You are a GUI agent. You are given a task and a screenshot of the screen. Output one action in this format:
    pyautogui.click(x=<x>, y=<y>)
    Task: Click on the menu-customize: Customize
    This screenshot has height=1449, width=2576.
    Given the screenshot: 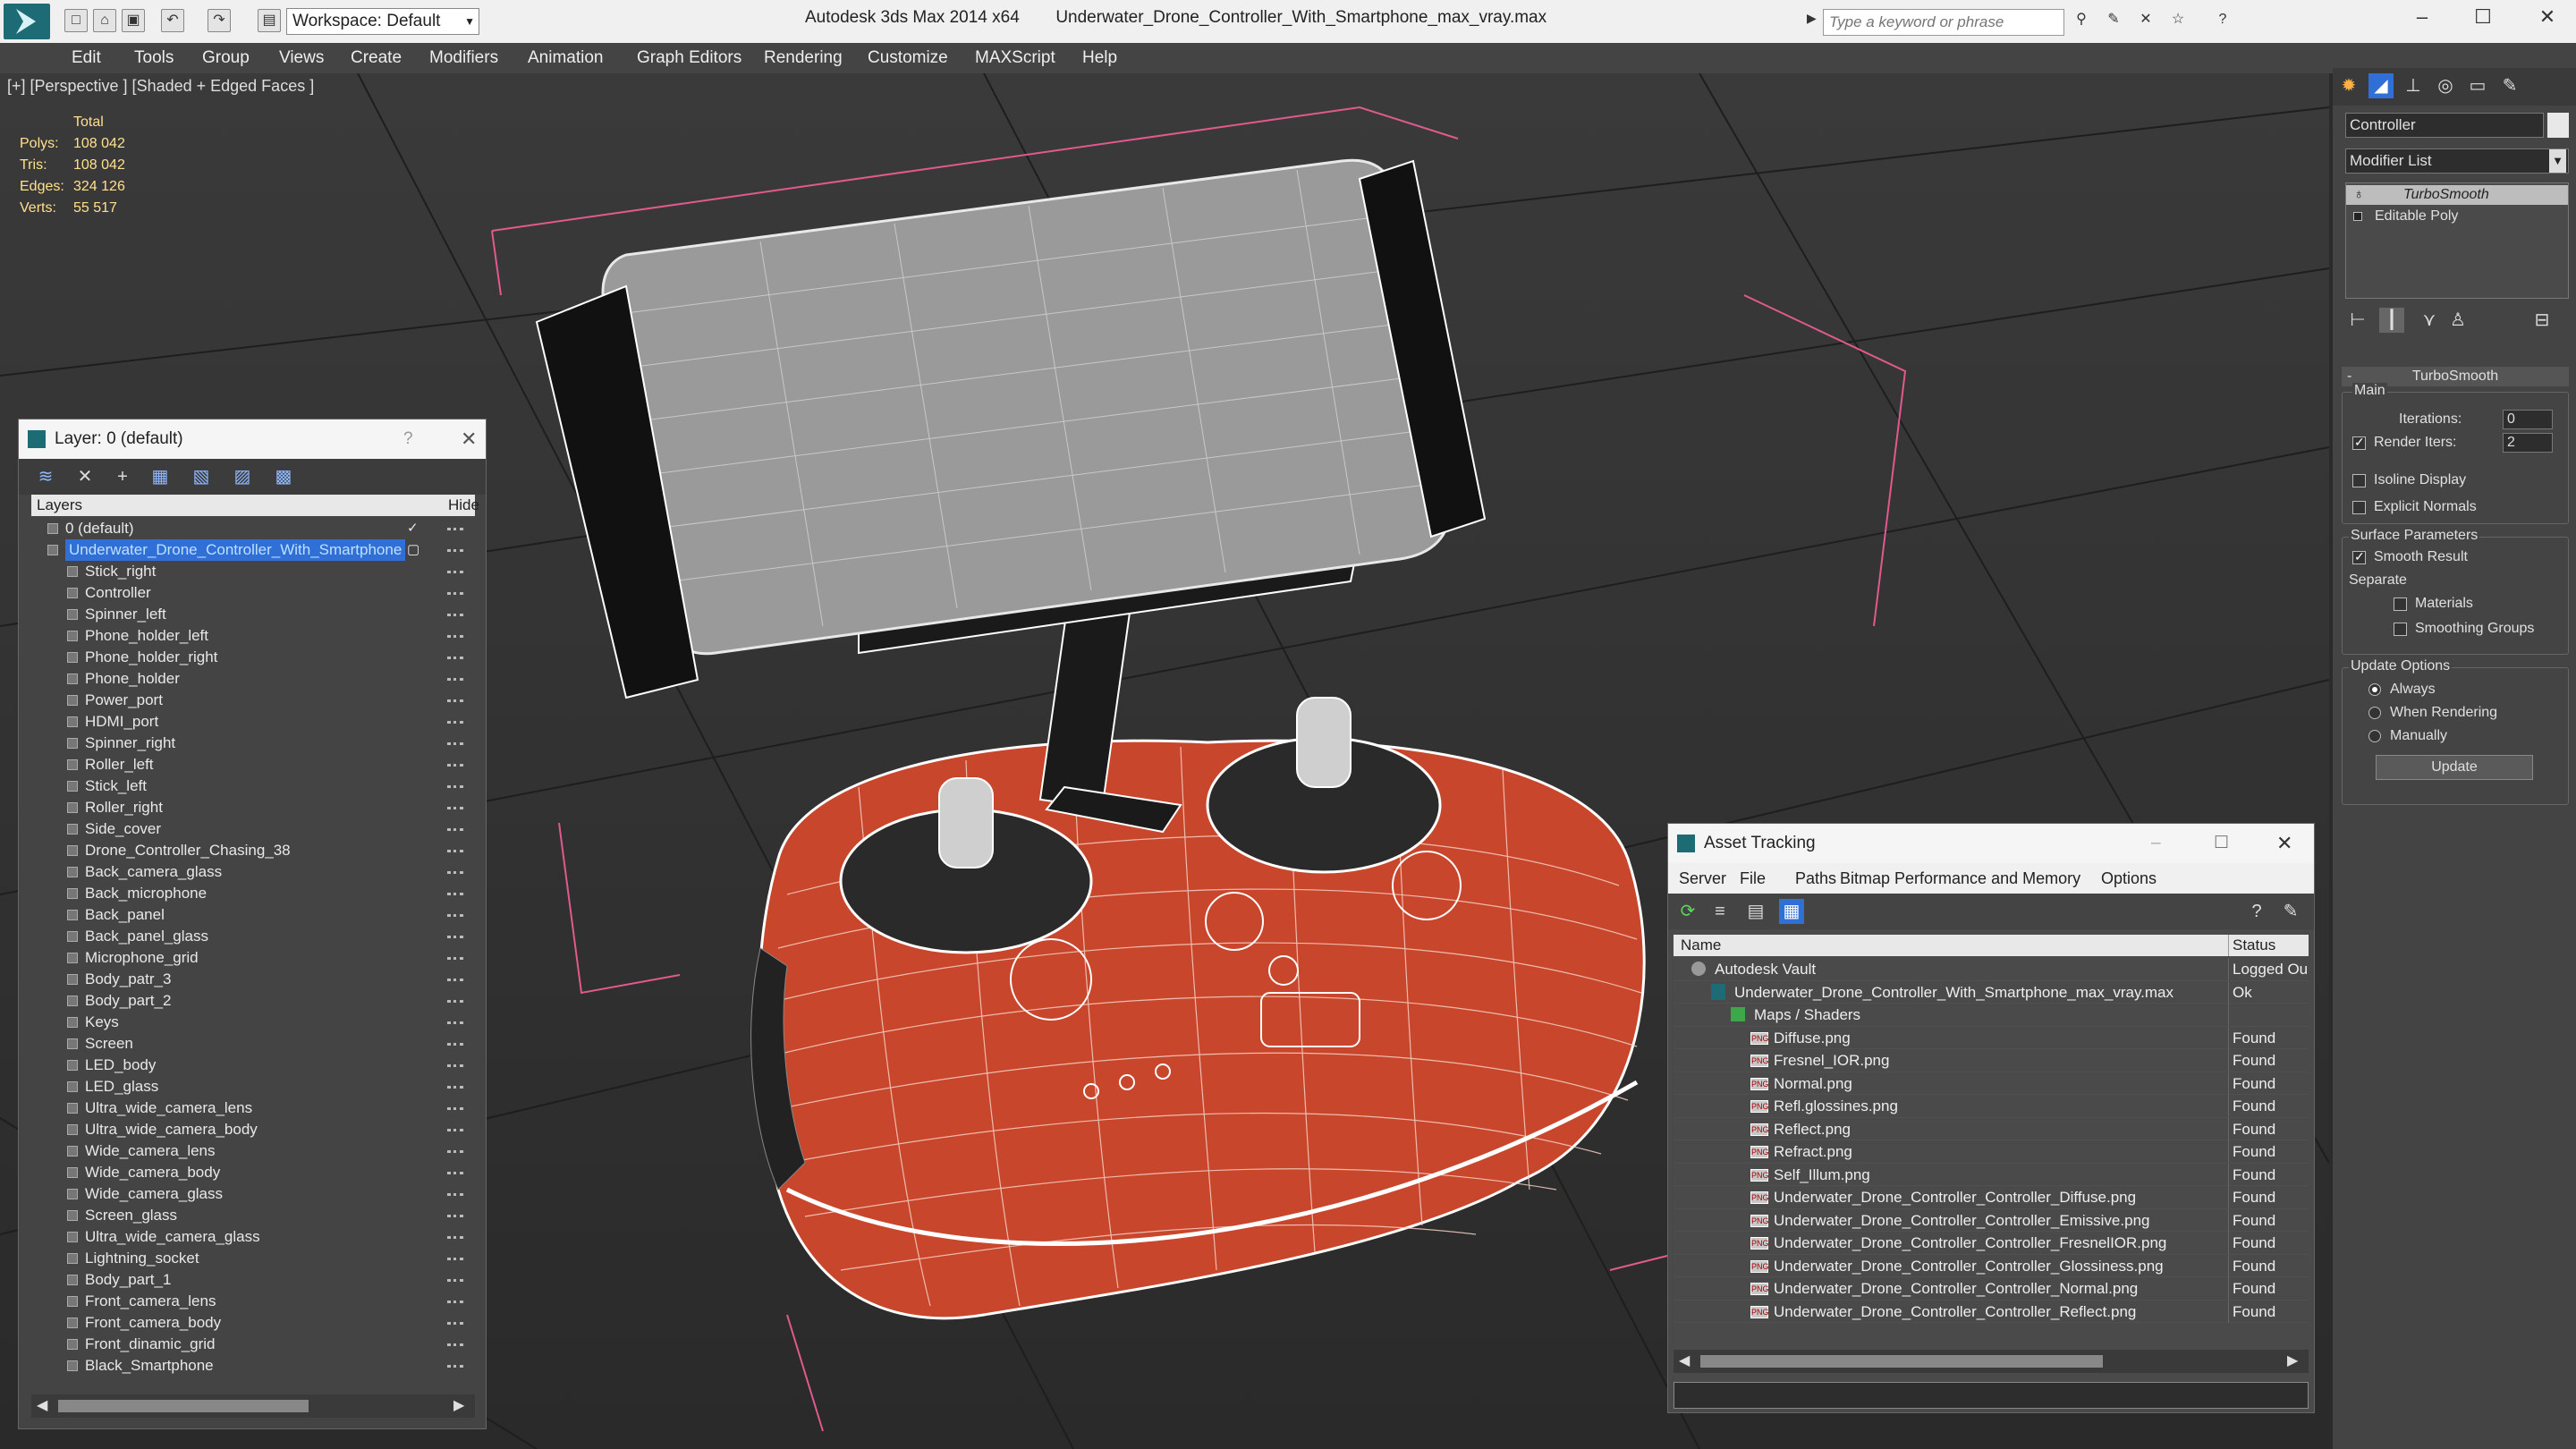 What is the action you would take?
    pyautogui.click(x=908, y=58)
    